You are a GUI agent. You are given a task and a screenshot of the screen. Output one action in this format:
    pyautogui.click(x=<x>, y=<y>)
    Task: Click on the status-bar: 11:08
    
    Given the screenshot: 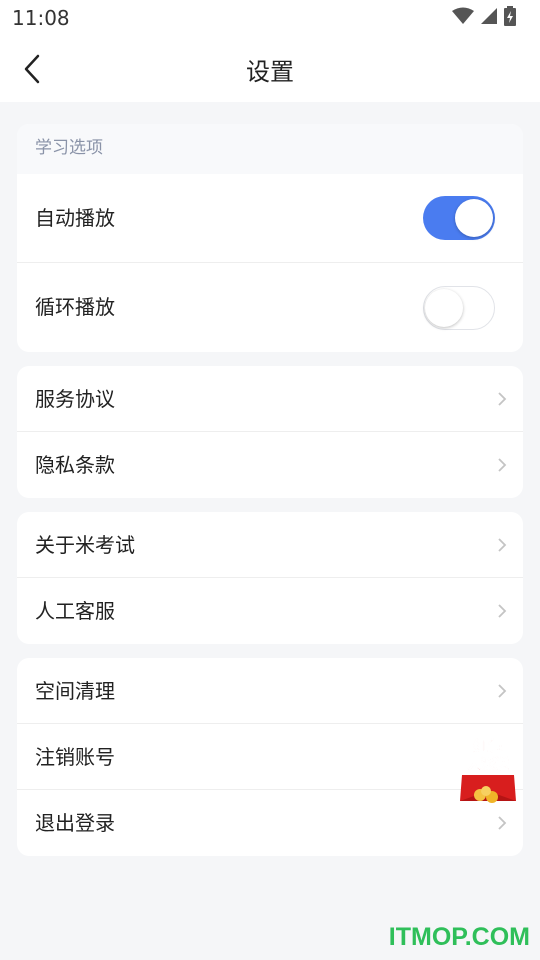 What is the action you would take?
    pyautogui.click(x=270, y=18)
    